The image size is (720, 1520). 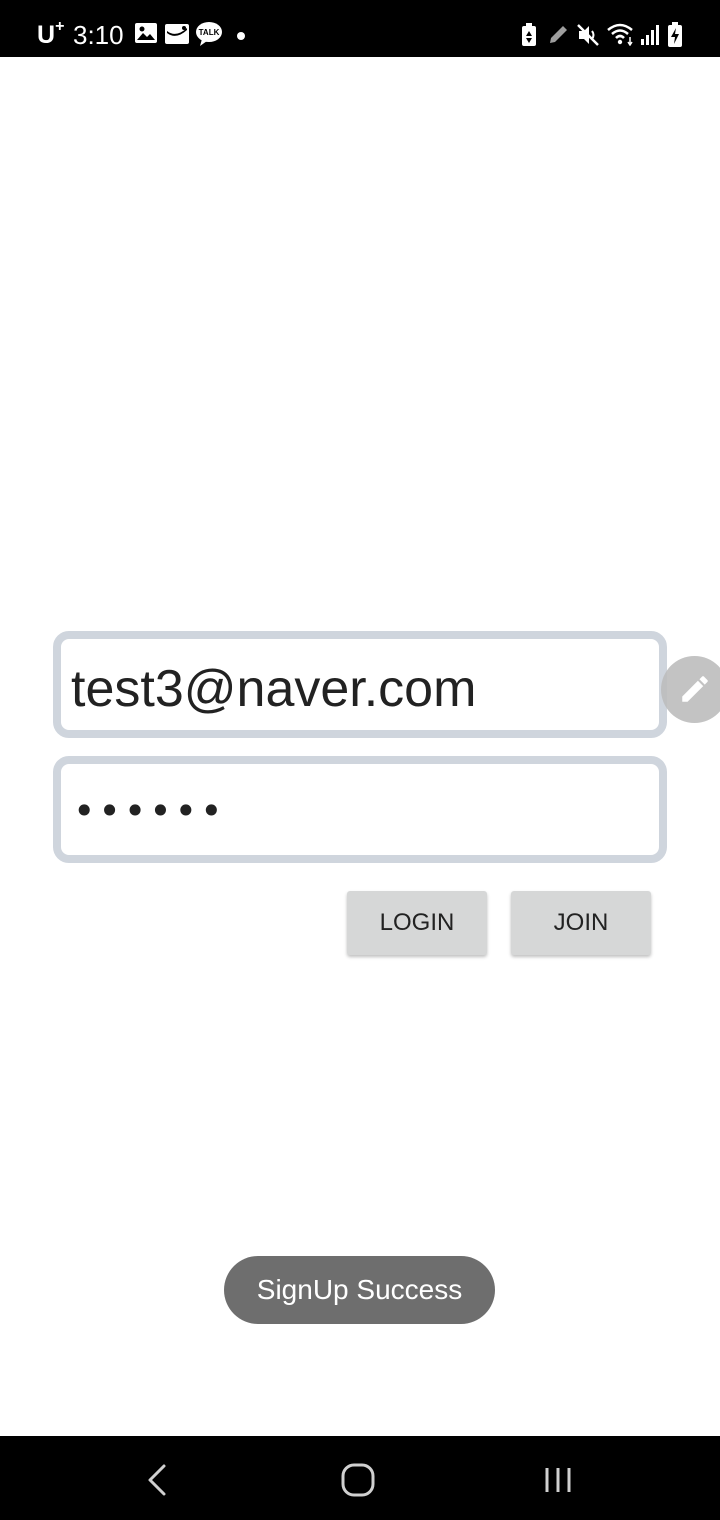 I want to click on password-field-value: ••••••, so click(x=149, y=811).